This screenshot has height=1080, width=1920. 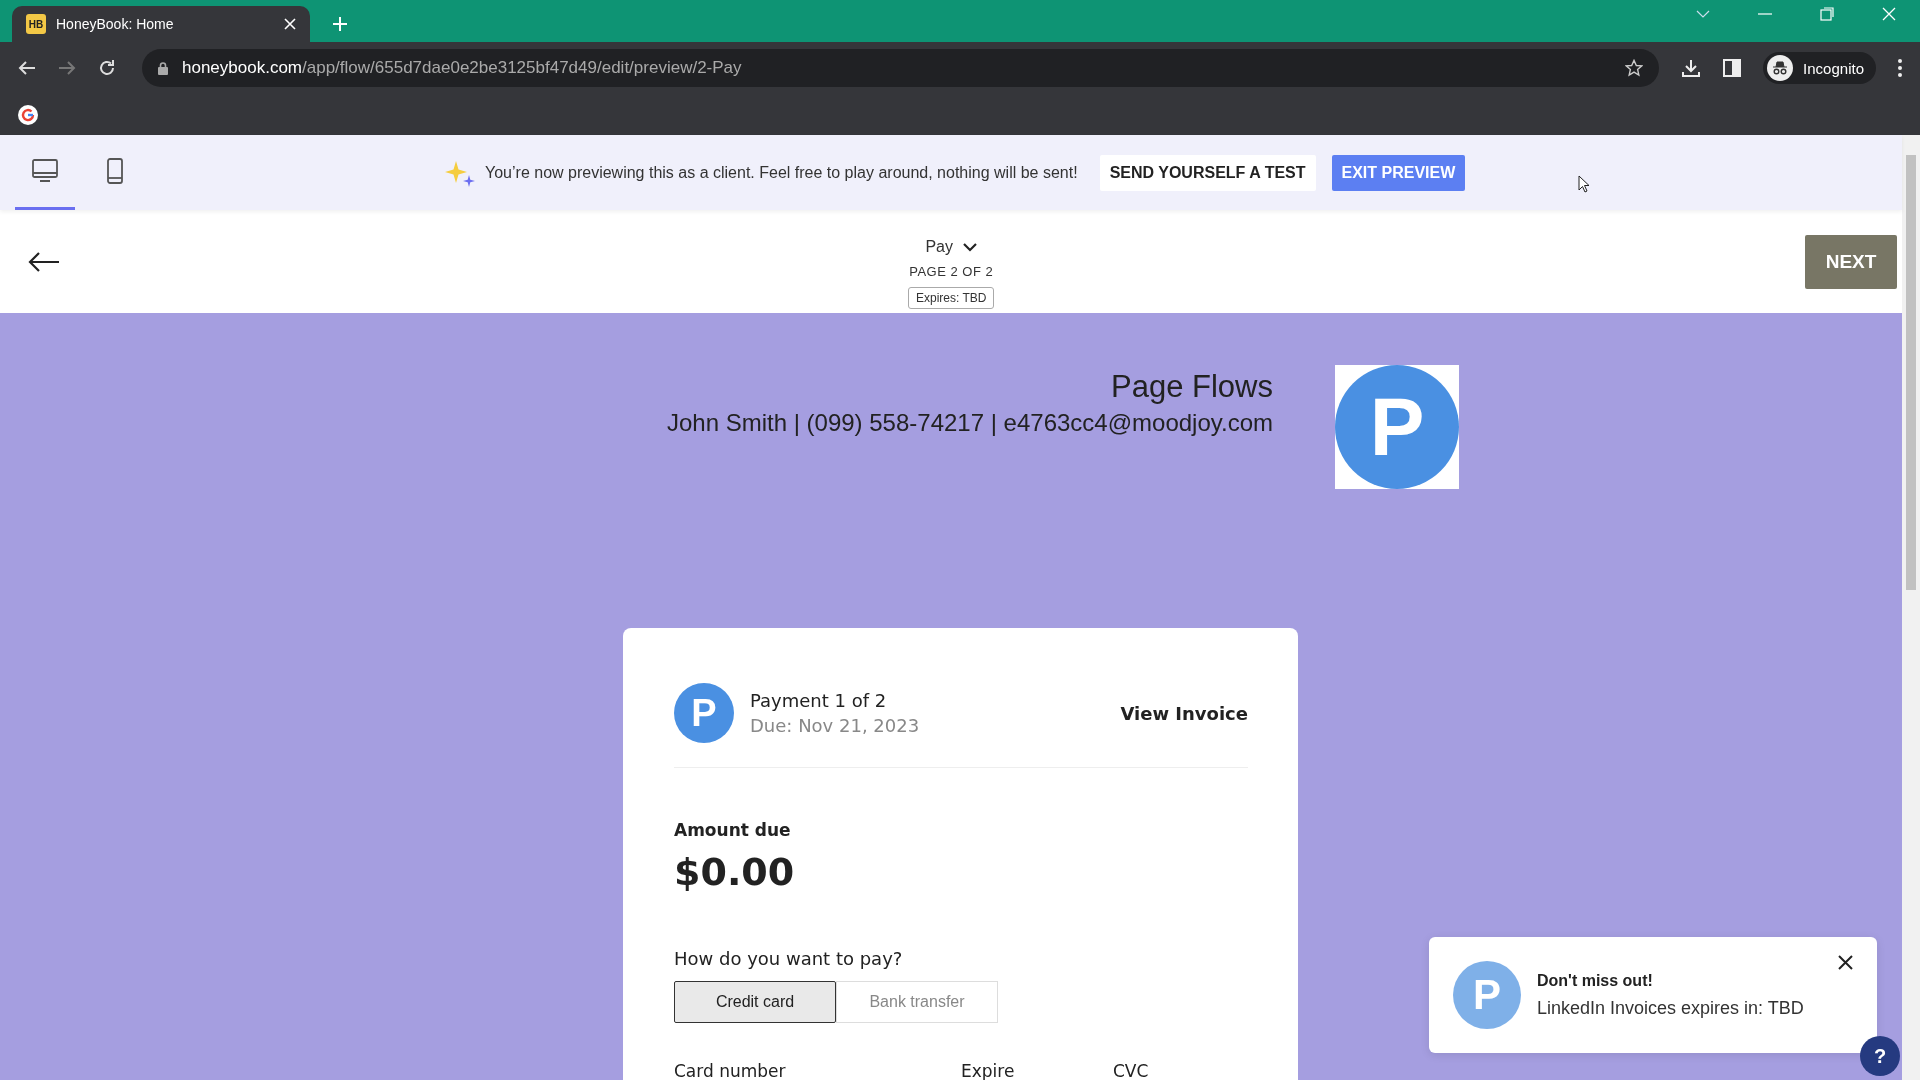 I want to click on amount-label: Amount due, so click(x=732, y=830).